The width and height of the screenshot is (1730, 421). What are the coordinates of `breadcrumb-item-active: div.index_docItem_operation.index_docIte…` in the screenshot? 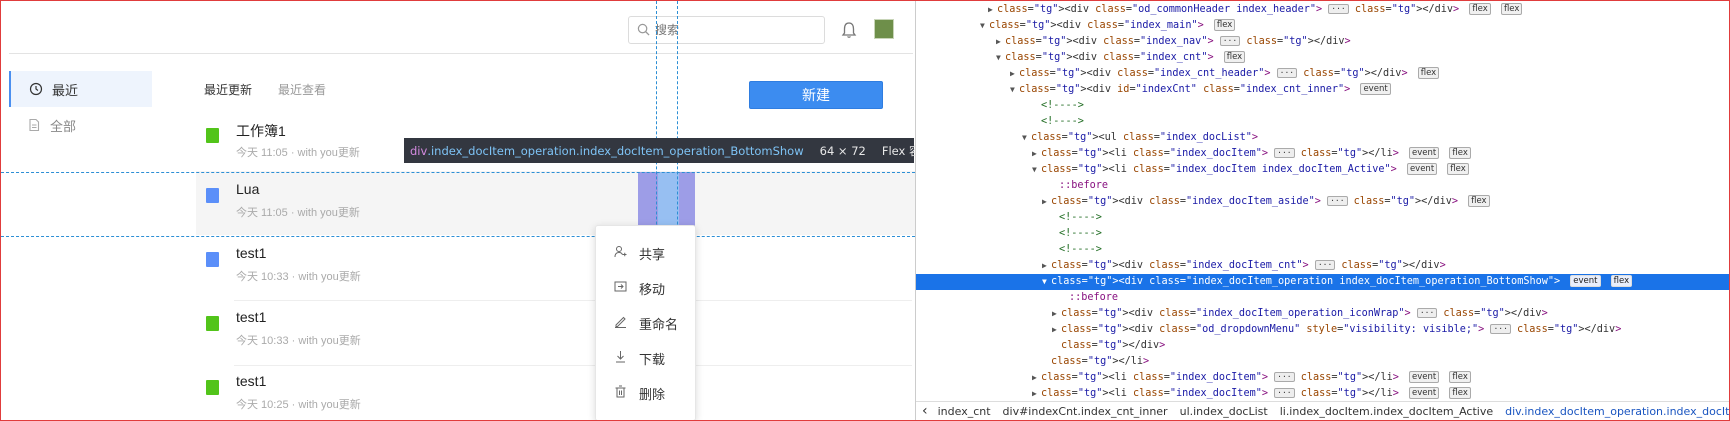 It's located at (1614, 411).